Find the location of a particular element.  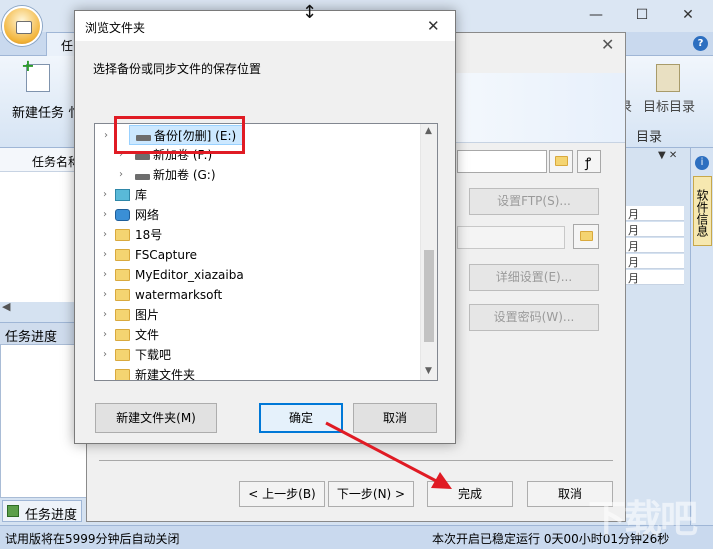

target-folder-icon is located at coordinates (668, 78).